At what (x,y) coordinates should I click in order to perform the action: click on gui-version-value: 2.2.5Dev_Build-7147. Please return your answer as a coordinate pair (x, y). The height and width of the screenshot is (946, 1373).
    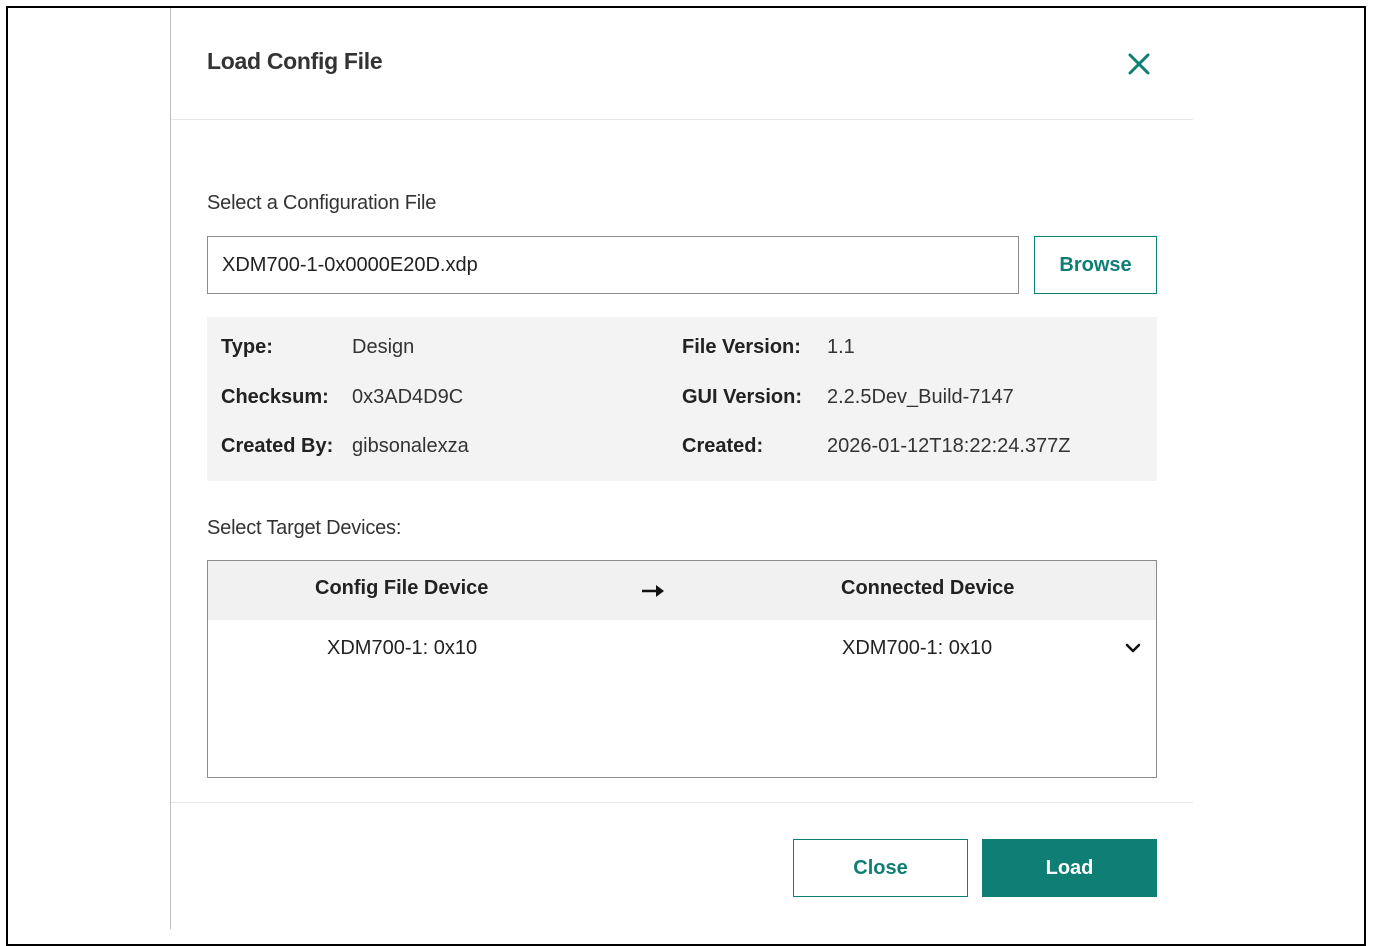
    Looking at the image, I should click on (920, 397).